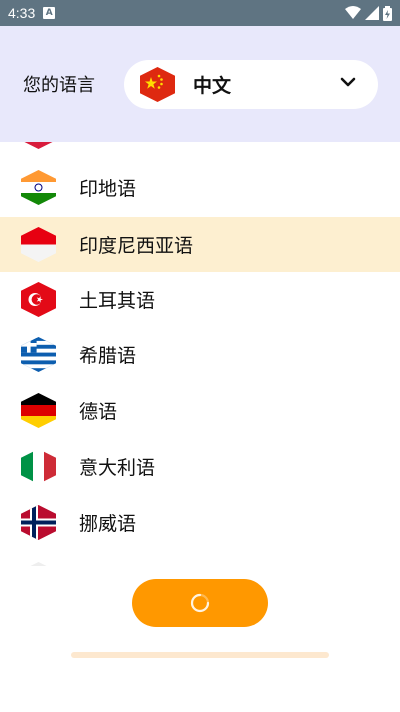  Describe the element at coordinates (38, 466) in the screenshot. I see `italy-flag-icon` at that location.